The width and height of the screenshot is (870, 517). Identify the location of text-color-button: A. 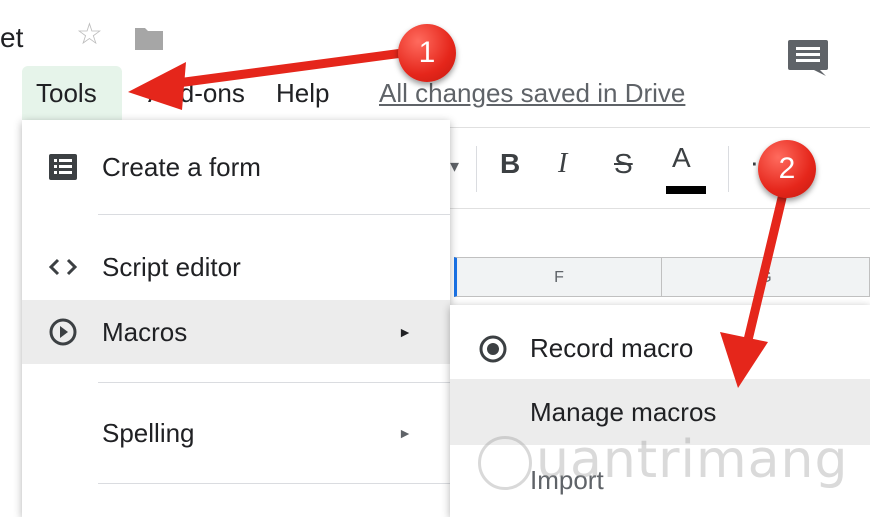
(681, 158).